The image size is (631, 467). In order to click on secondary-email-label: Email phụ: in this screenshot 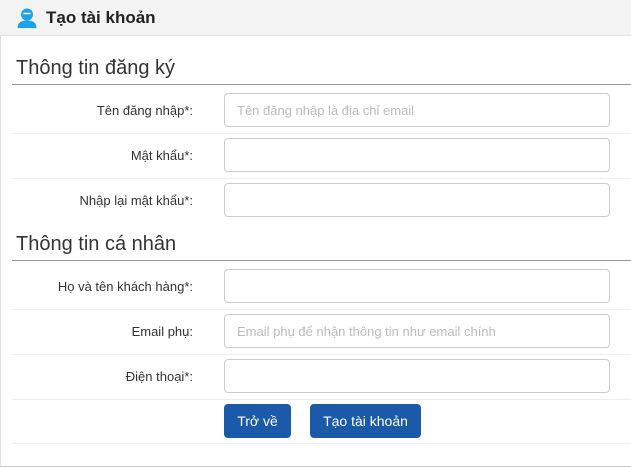, I will do `click(162, 331)`.